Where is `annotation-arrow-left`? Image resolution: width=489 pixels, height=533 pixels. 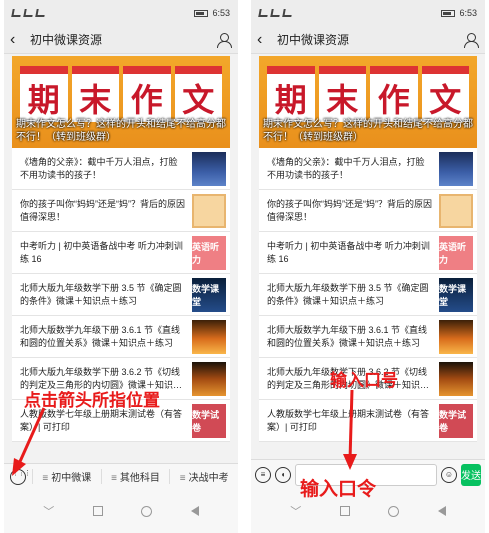 annotation-arrow-left is located at coordinates (29, 441).